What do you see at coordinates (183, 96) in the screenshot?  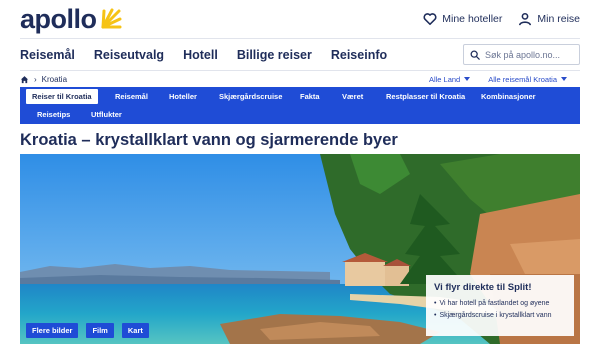 I see `subnav-item-hoteller: Hoteller` at bounding box center [183, 96].